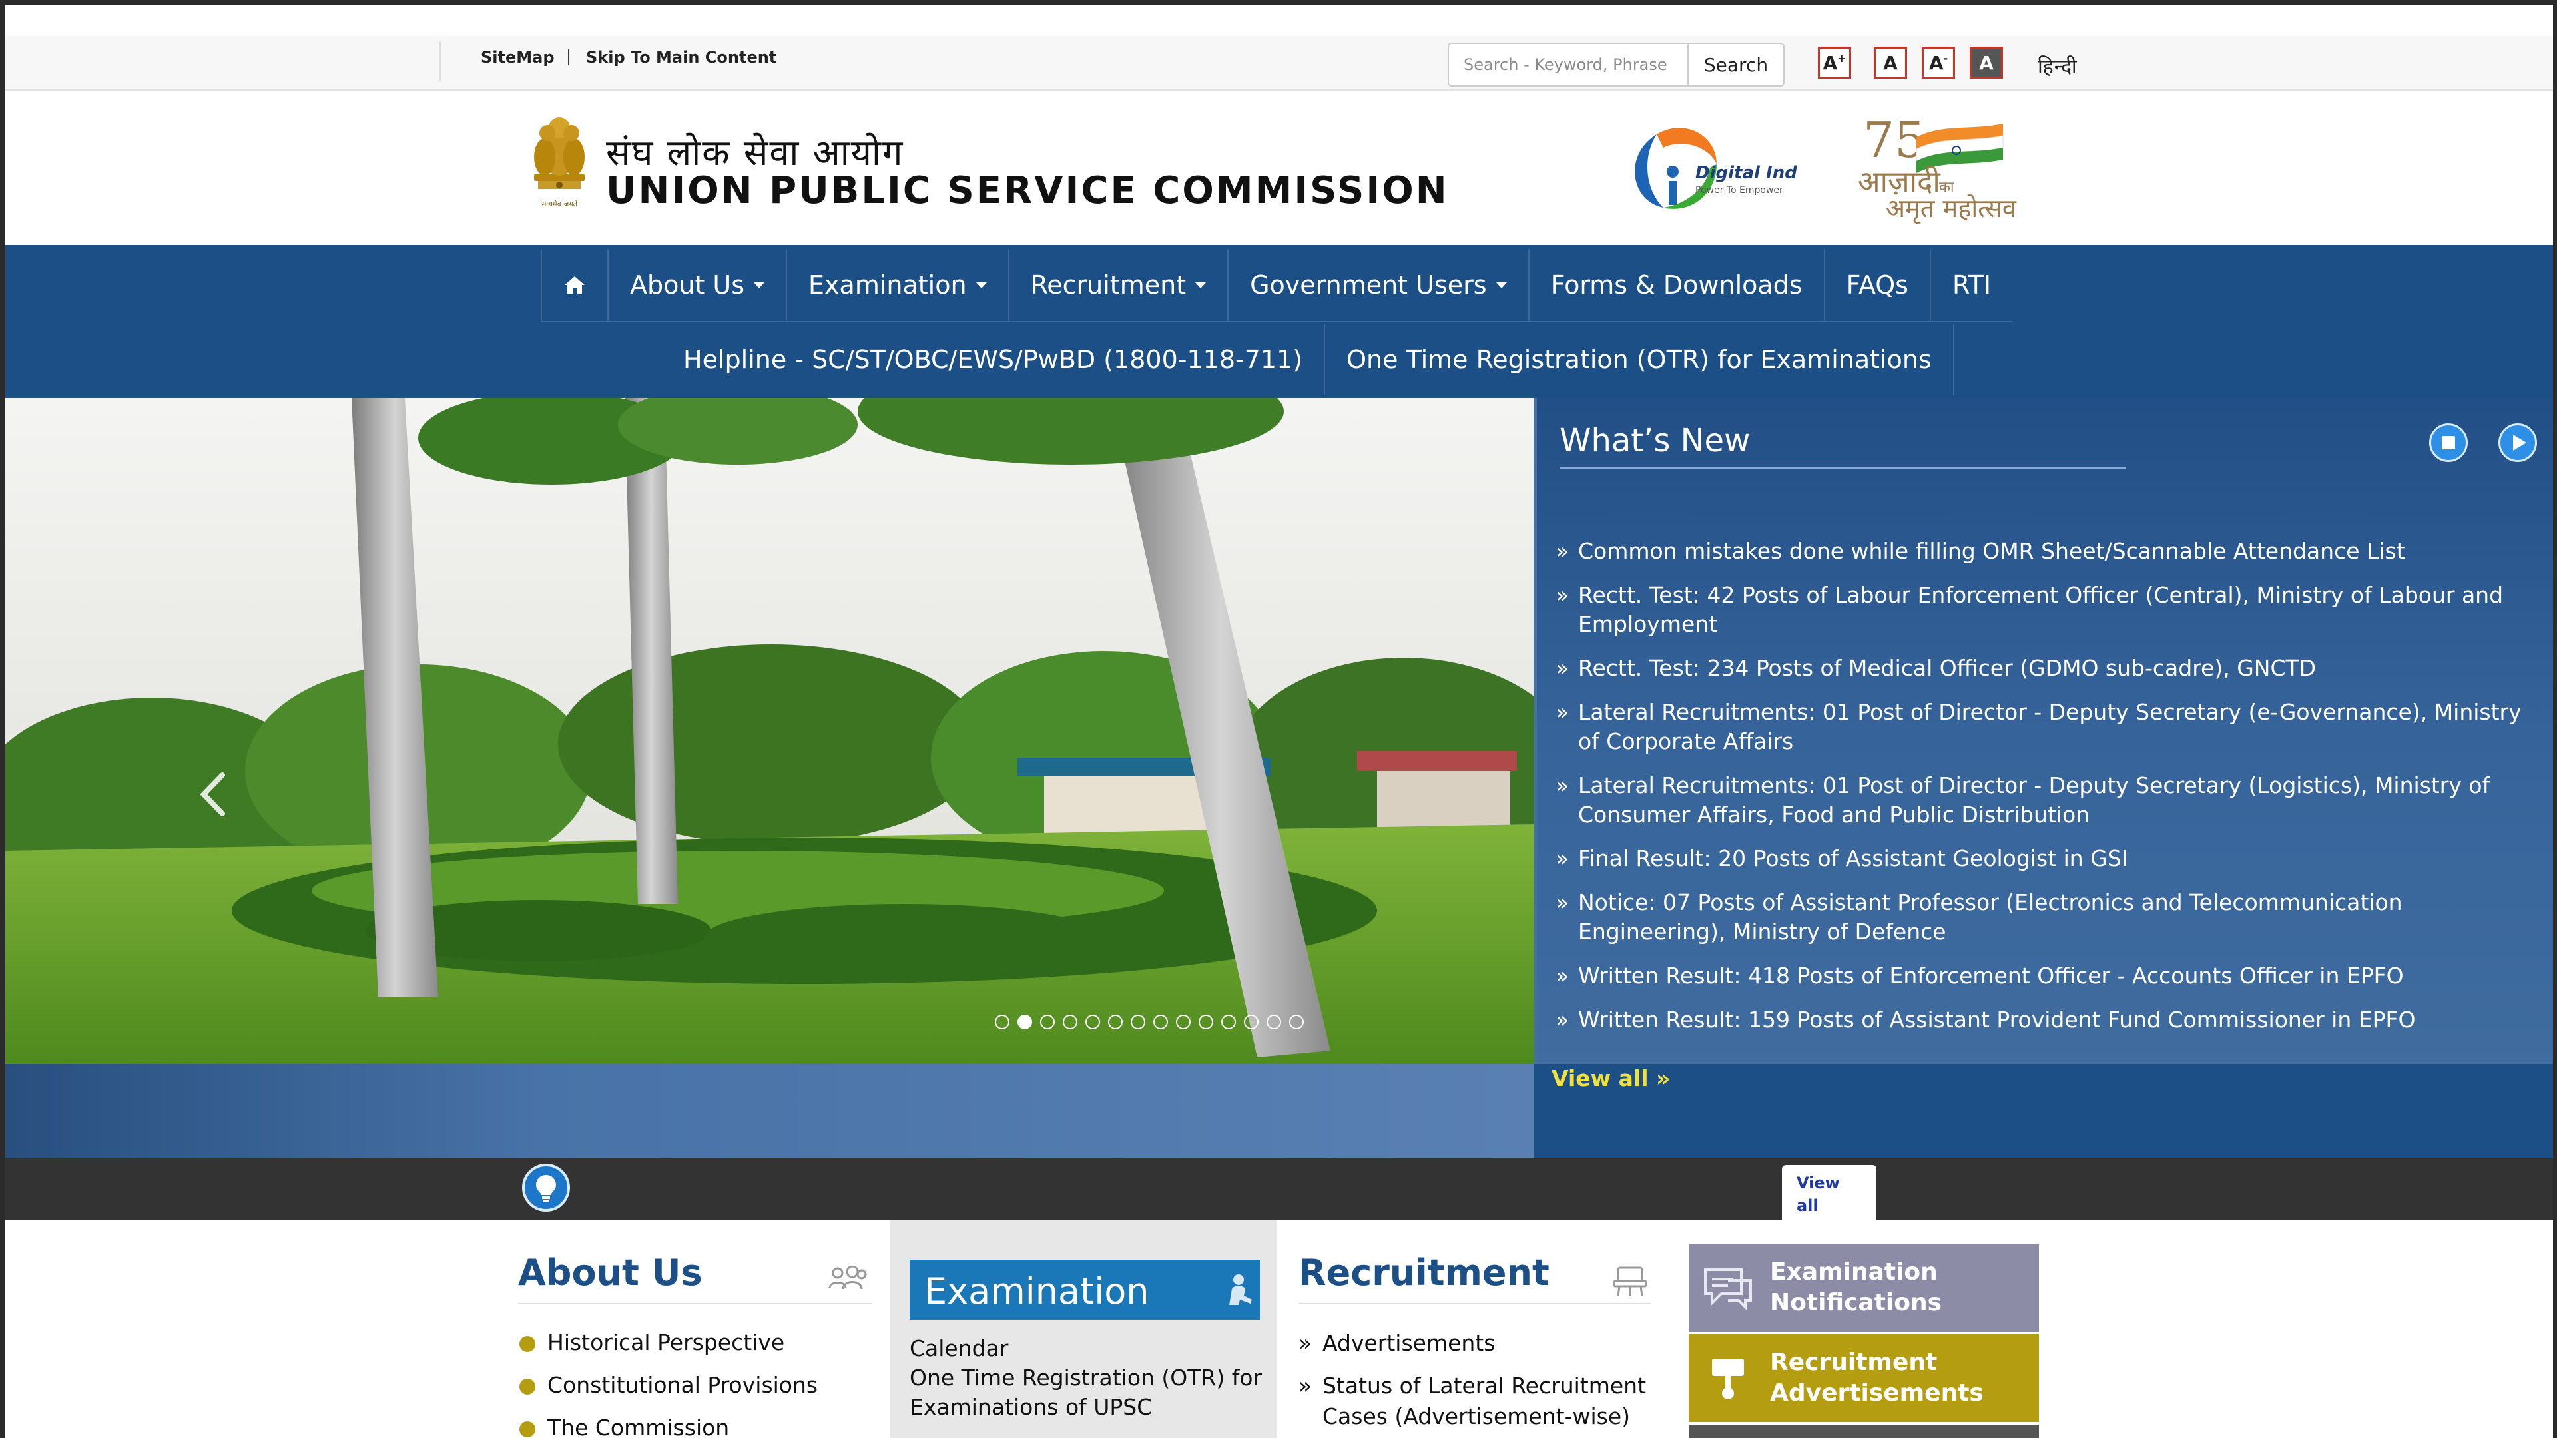  I want to click on examination-heading: Examination, so click(1036, 1291).